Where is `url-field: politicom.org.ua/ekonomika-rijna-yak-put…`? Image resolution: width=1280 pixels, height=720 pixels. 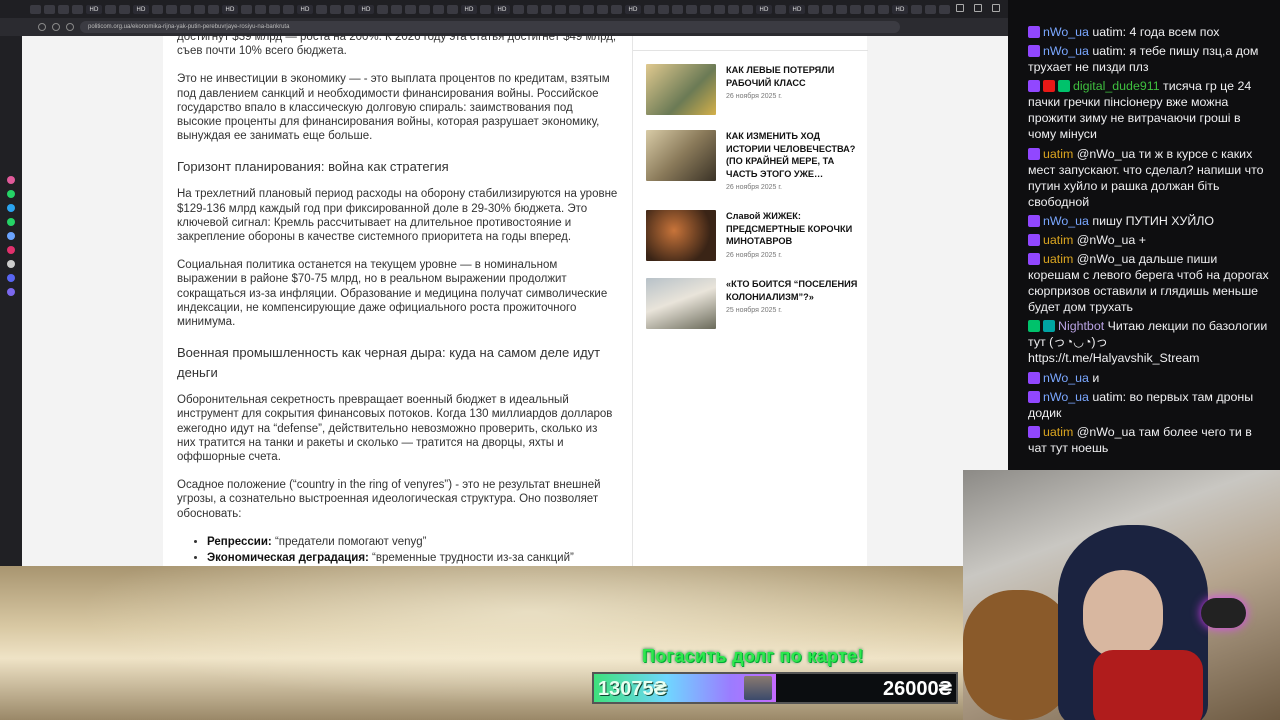 url-field: politicom.org.ua/ekonomika-rijna-yak-put… is located at coordinates (490, 27).